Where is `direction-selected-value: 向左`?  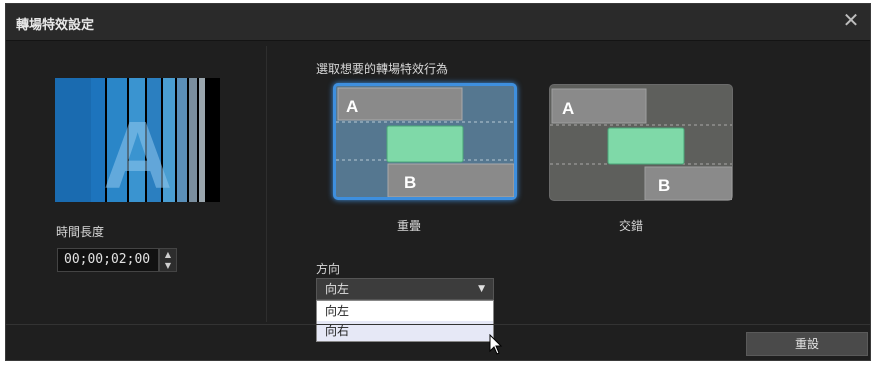
direction-selected-value: 向左 is located at coordinates (337, 289).